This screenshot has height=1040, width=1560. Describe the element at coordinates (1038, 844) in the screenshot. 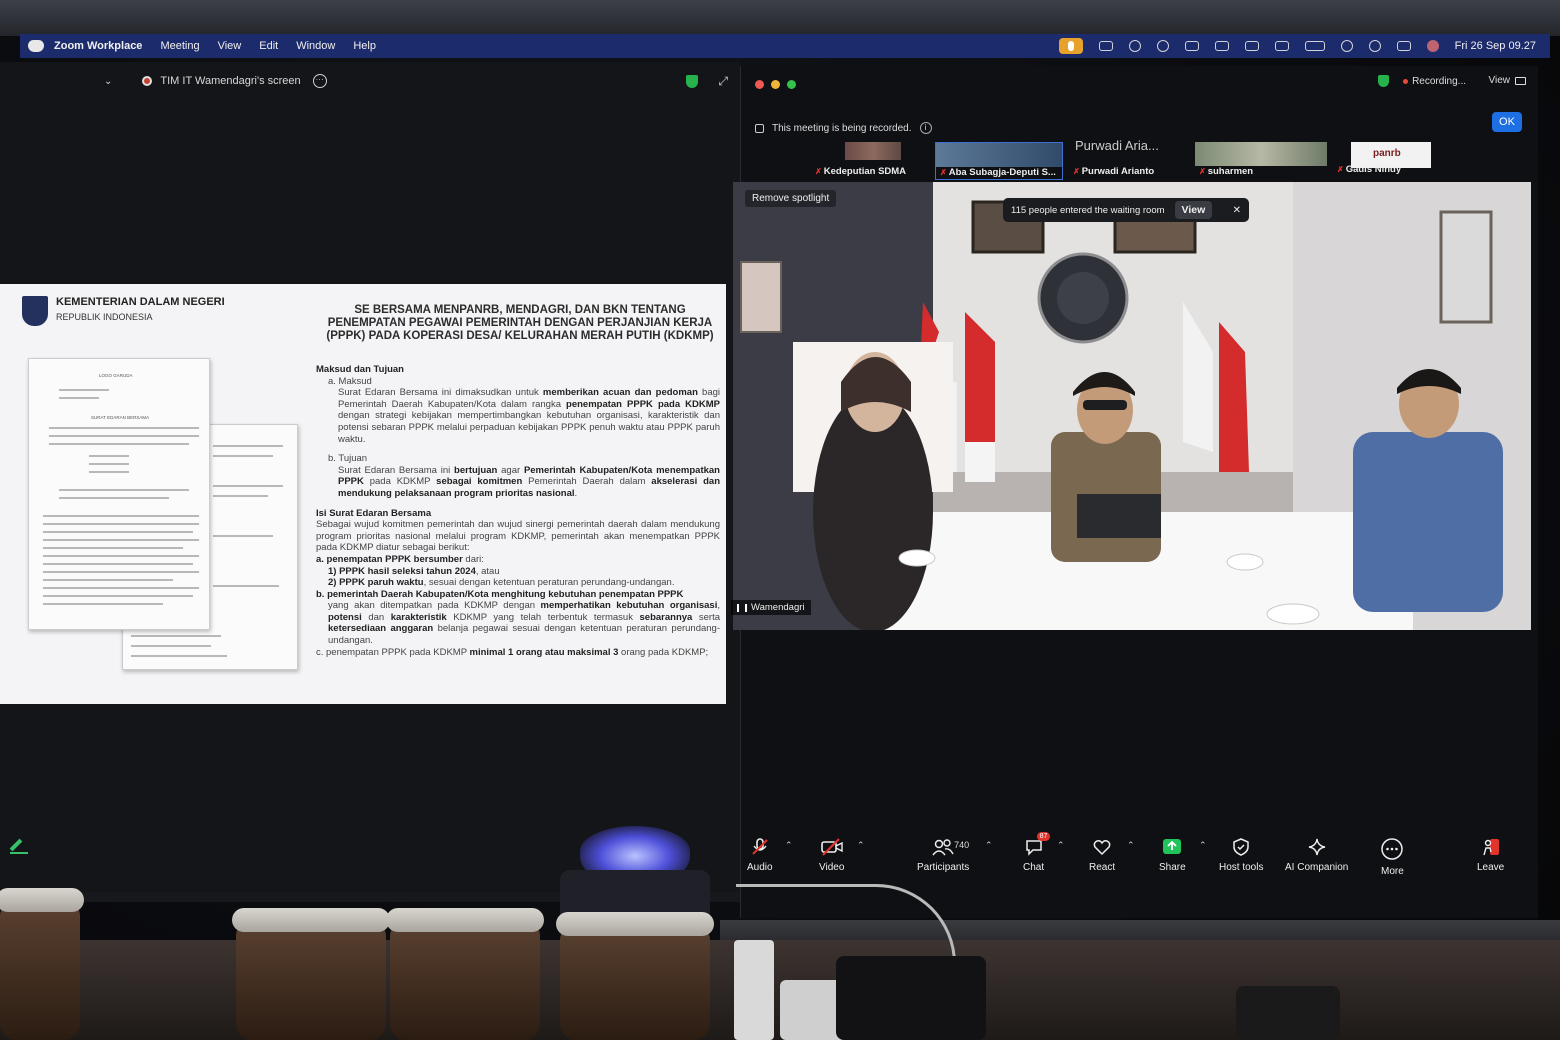

I see `chat-icon: 87` at that location.